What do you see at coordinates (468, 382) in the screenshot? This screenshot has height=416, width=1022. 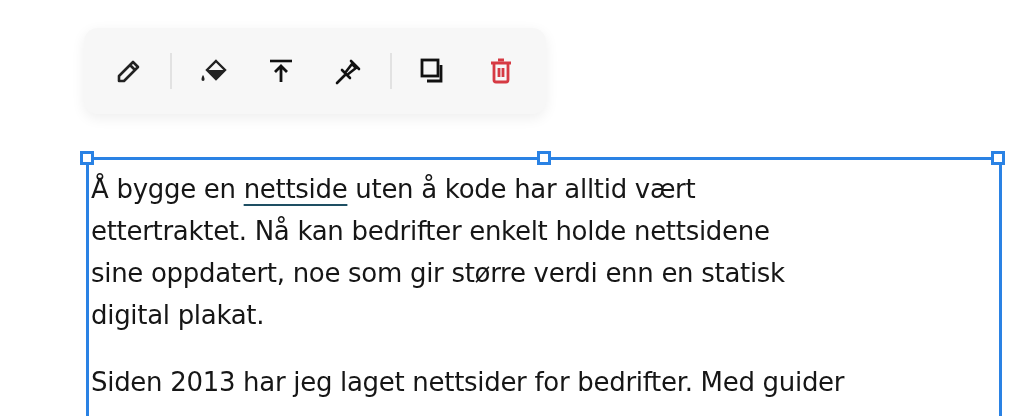 I see `paragraph: Siden 2013 har jeg laget nettsider for bedrifter. Med guider` at bounding box center [468, 382].